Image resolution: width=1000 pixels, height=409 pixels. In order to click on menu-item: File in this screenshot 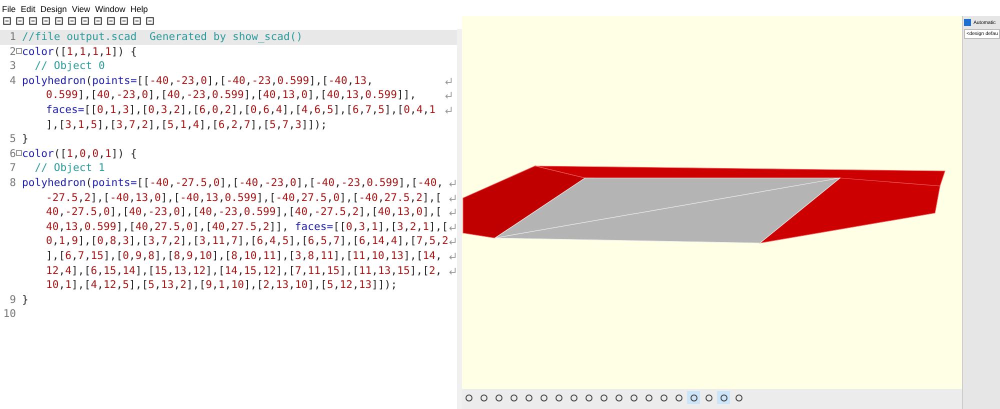, I will do `click(9, 9)`.